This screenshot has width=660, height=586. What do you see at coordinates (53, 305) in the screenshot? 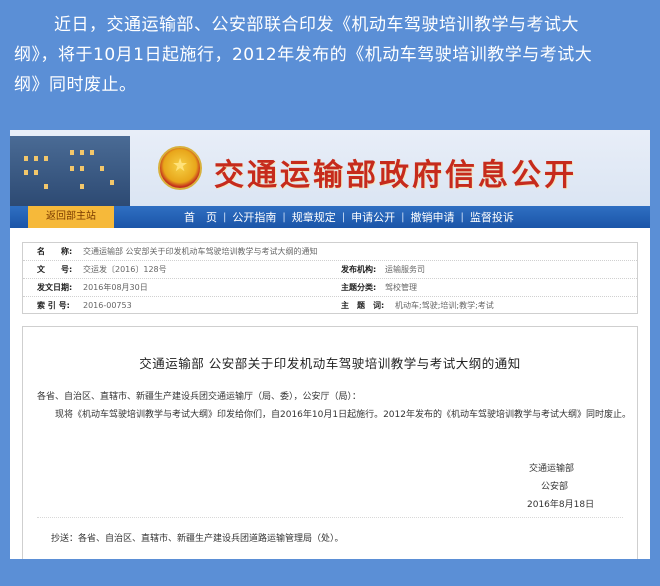
I see `meta-index-label: 索 引 号:` at bounding box center [53, 305].